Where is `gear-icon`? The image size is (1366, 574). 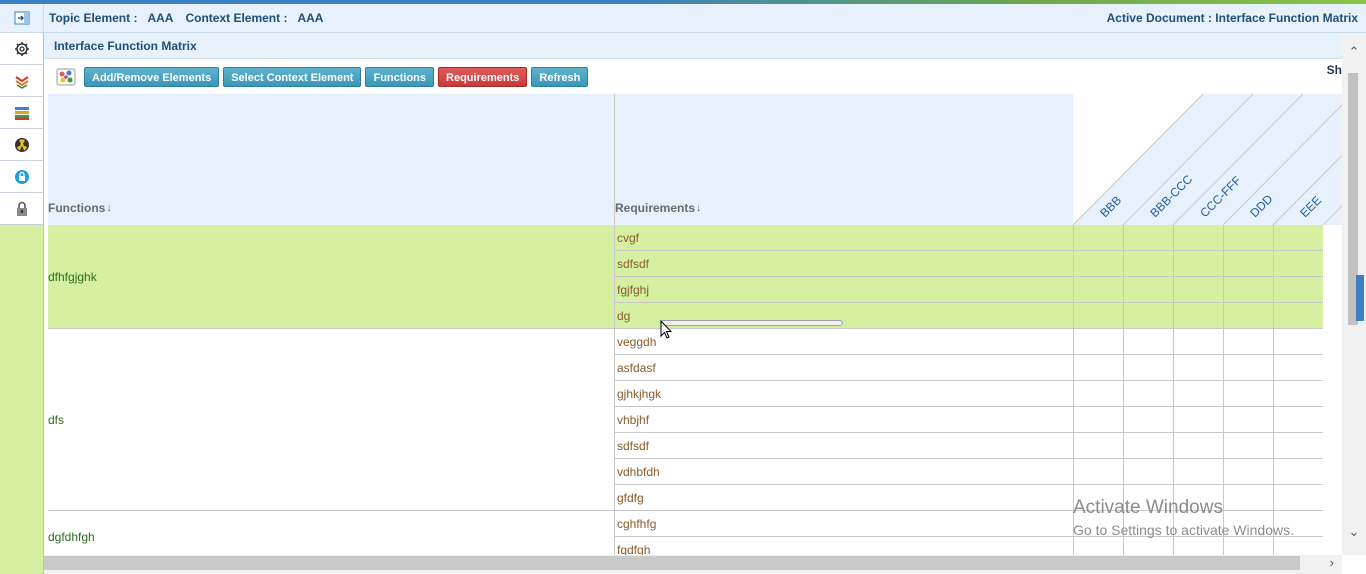 gear-icon is located at coordinates (21, 49).